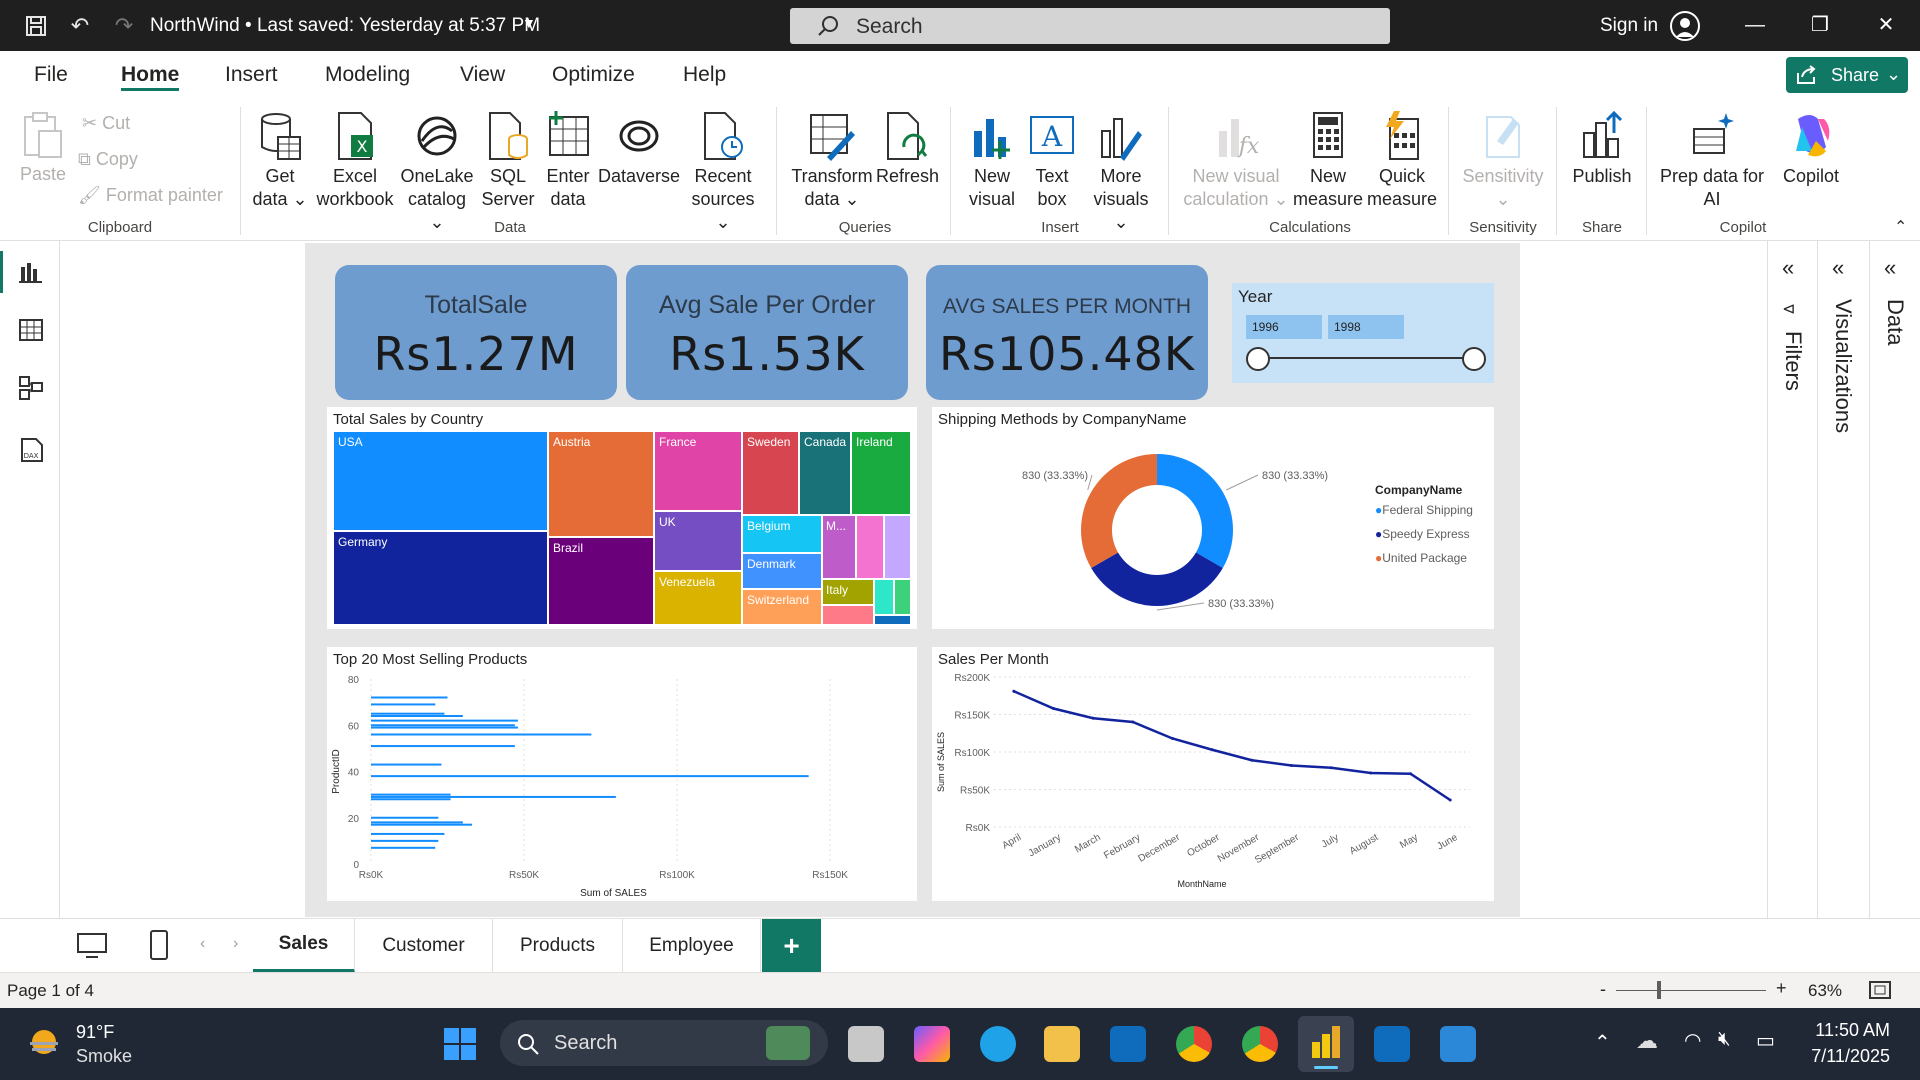 This screenshot has width=1920, height=1080. I want to click on chevron-down-icon: ▼, so click(529, 23).